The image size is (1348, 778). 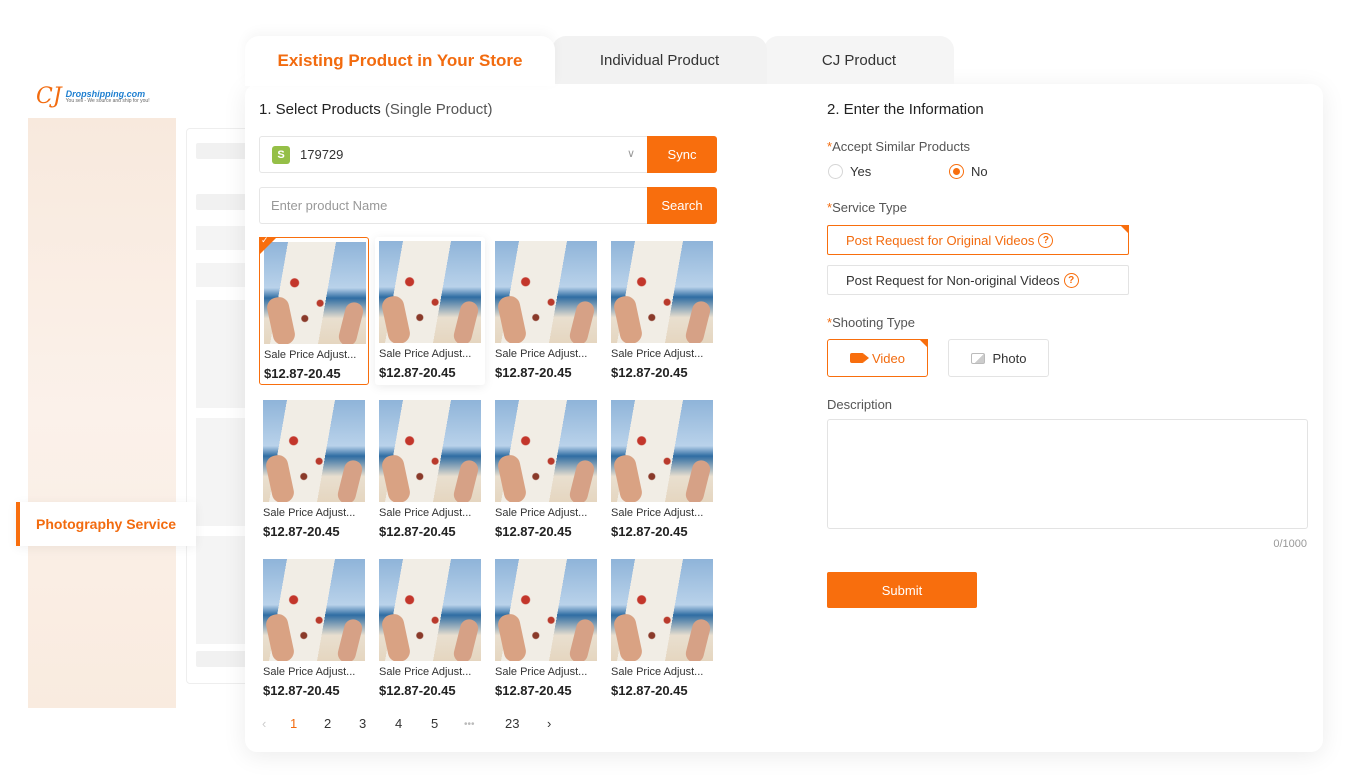 What do you see at coordinates (454, 154) in the screenshot?
I see `store-select: S 179729 ∨` at bounding box center [454, 154].